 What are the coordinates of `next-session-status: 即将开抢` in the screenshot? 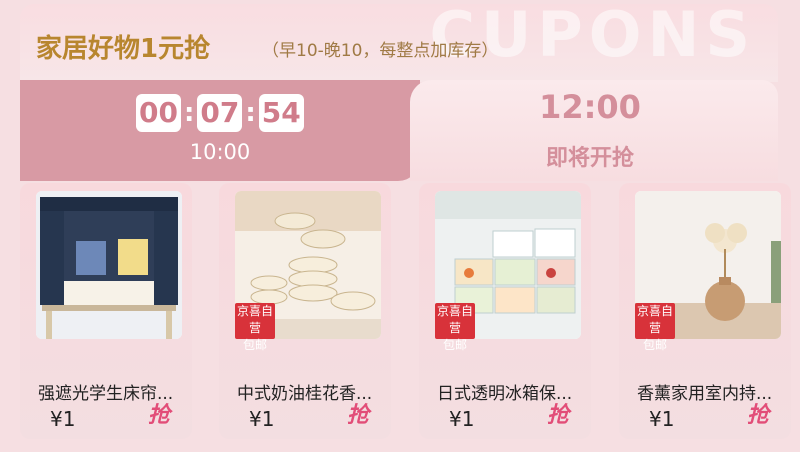 It's located at (589, 158).